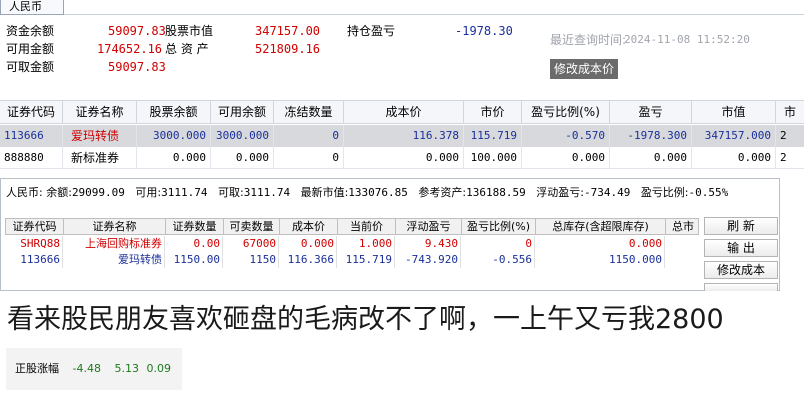 The height and width of the screenshot is (406, 804). I want to click on rise-value-3: 0.09, so click(158, 368).